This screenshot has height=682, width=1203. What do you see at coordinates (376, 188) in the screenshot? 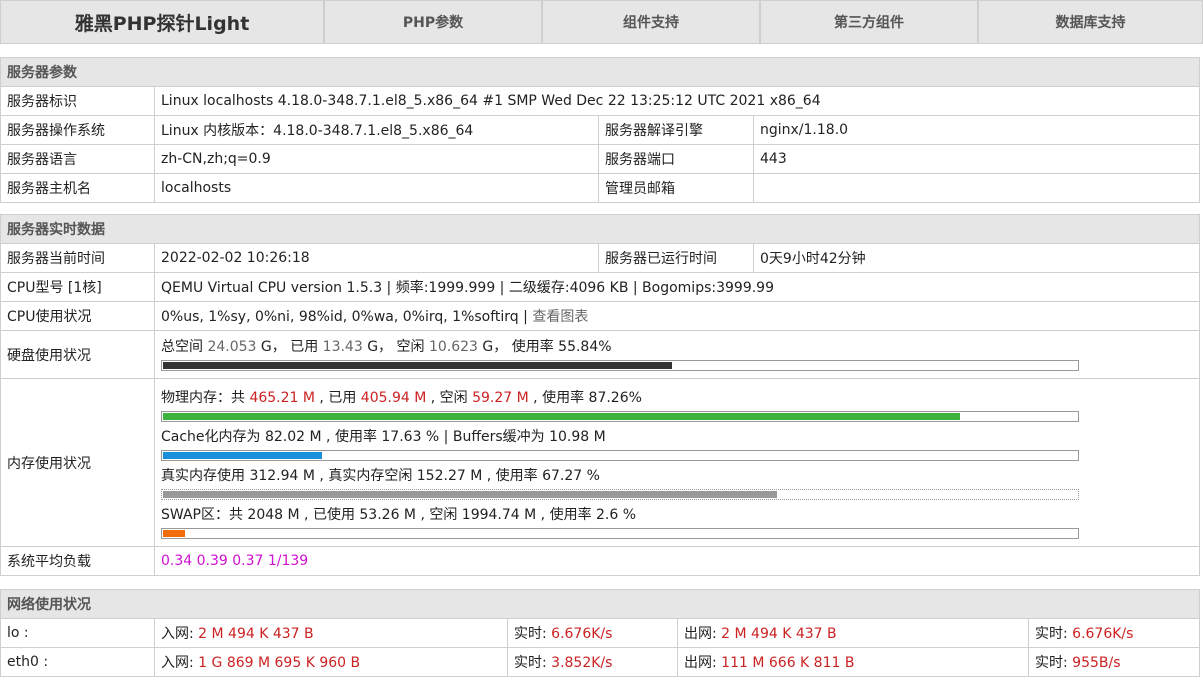
I see `server-host-value: localhosts` at bounding box center [376, 188].